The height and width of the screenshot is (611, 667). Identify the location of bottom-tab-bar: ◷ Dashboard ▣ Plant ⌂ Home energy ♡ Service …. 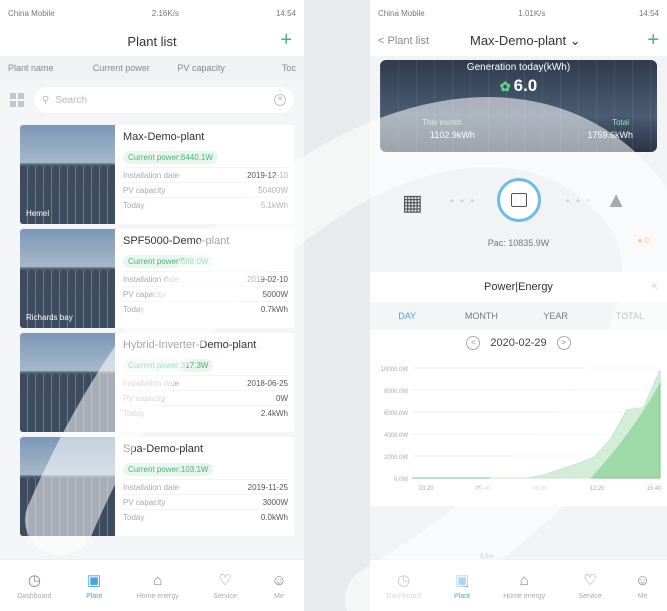
(152, 585).